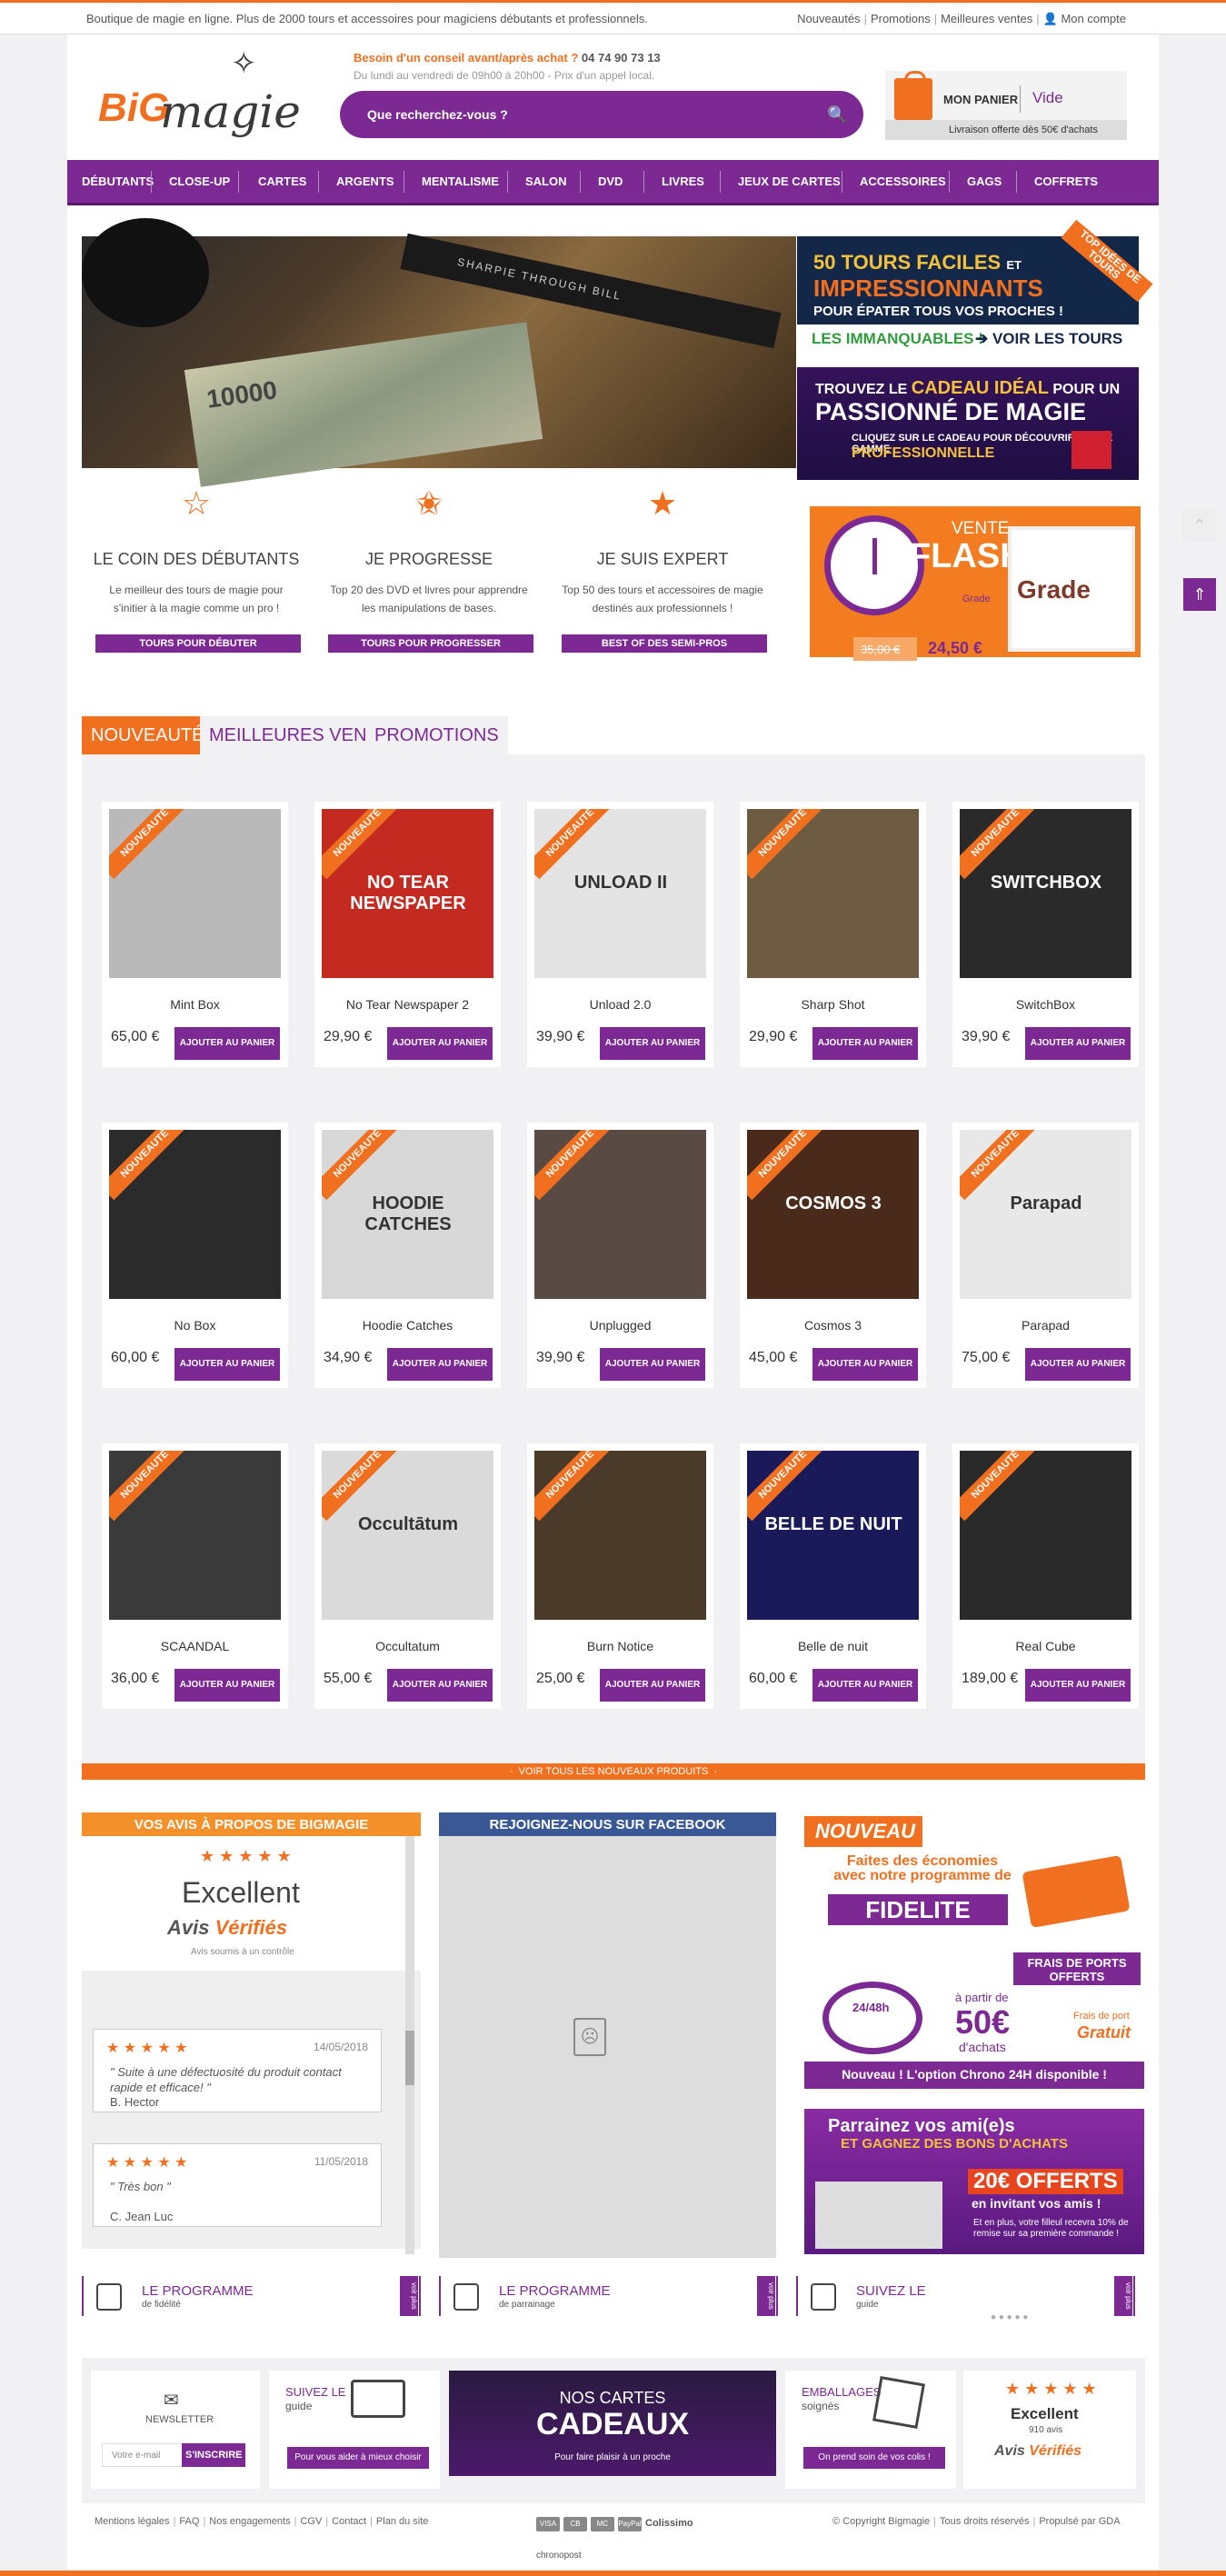 The image size is (1226, 2576). Describe the element at coordinates (1066, 182) in the screenshot. I see `nav-coffrets: COFFRETS` at that location.